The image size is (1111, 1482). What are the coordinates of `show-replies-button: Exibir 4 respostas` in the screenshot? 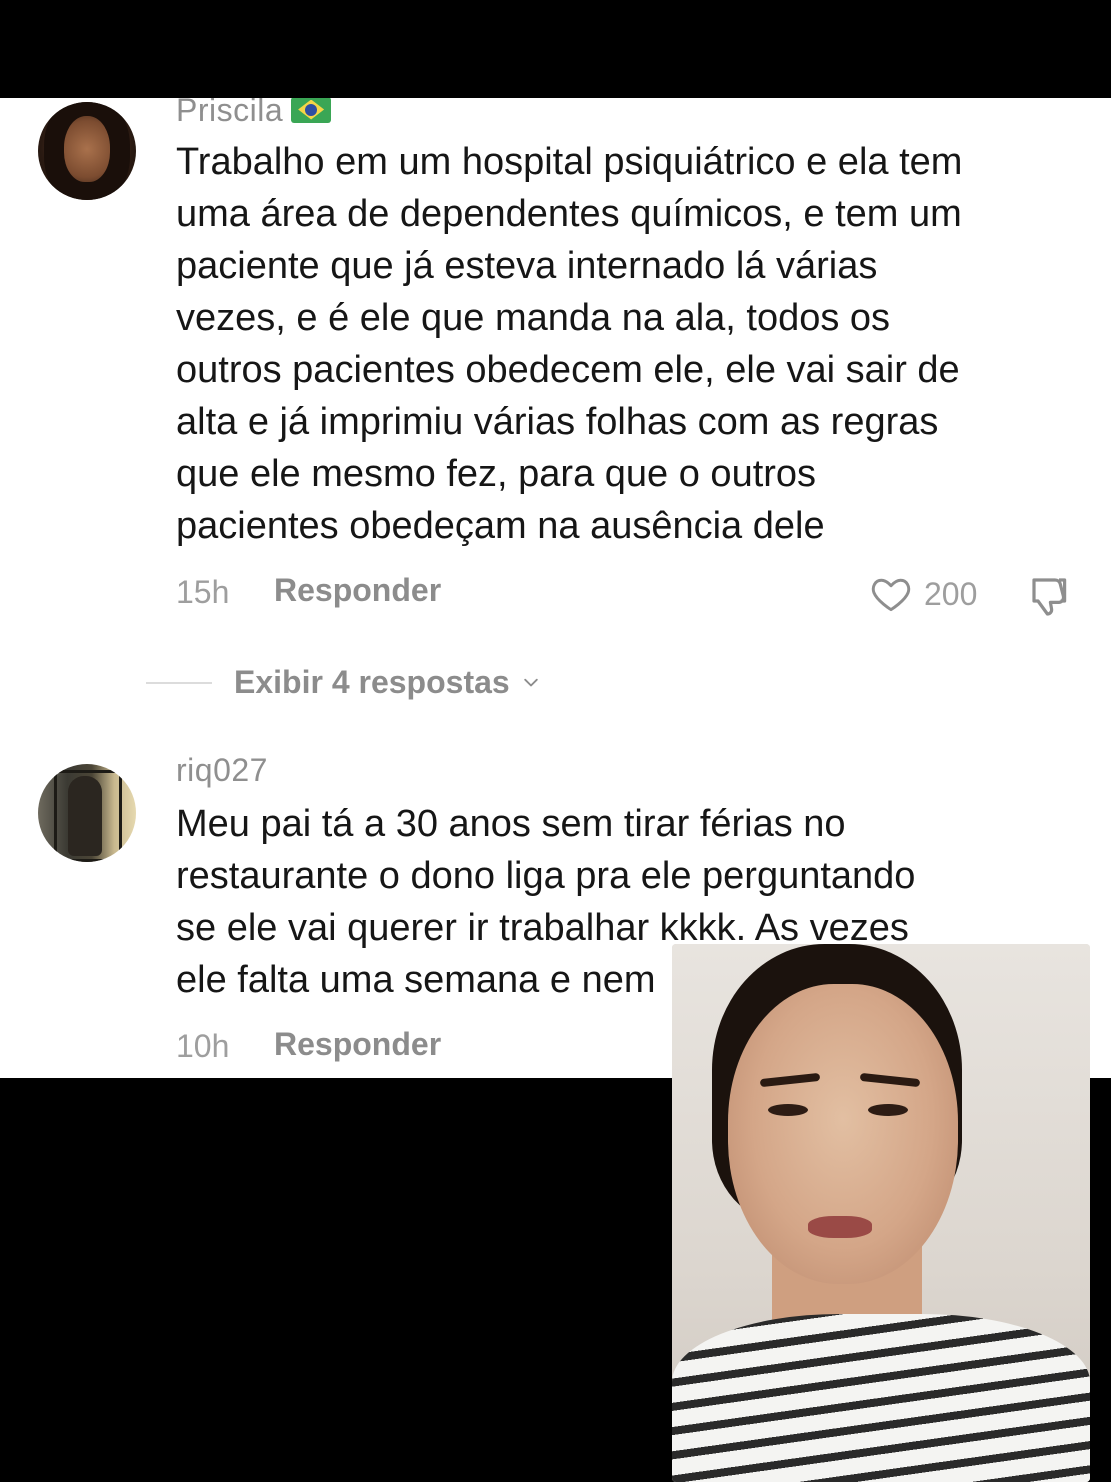 It's located at (345, 682).